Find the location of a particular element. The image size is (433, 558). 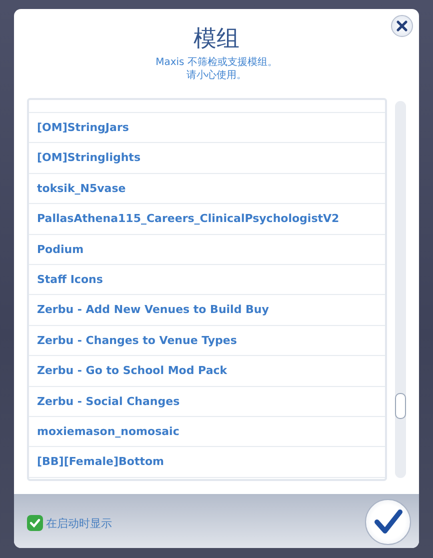

mod-list-item: Zerbu - Go to School Mod Pack is located at coordinates (207, 371).